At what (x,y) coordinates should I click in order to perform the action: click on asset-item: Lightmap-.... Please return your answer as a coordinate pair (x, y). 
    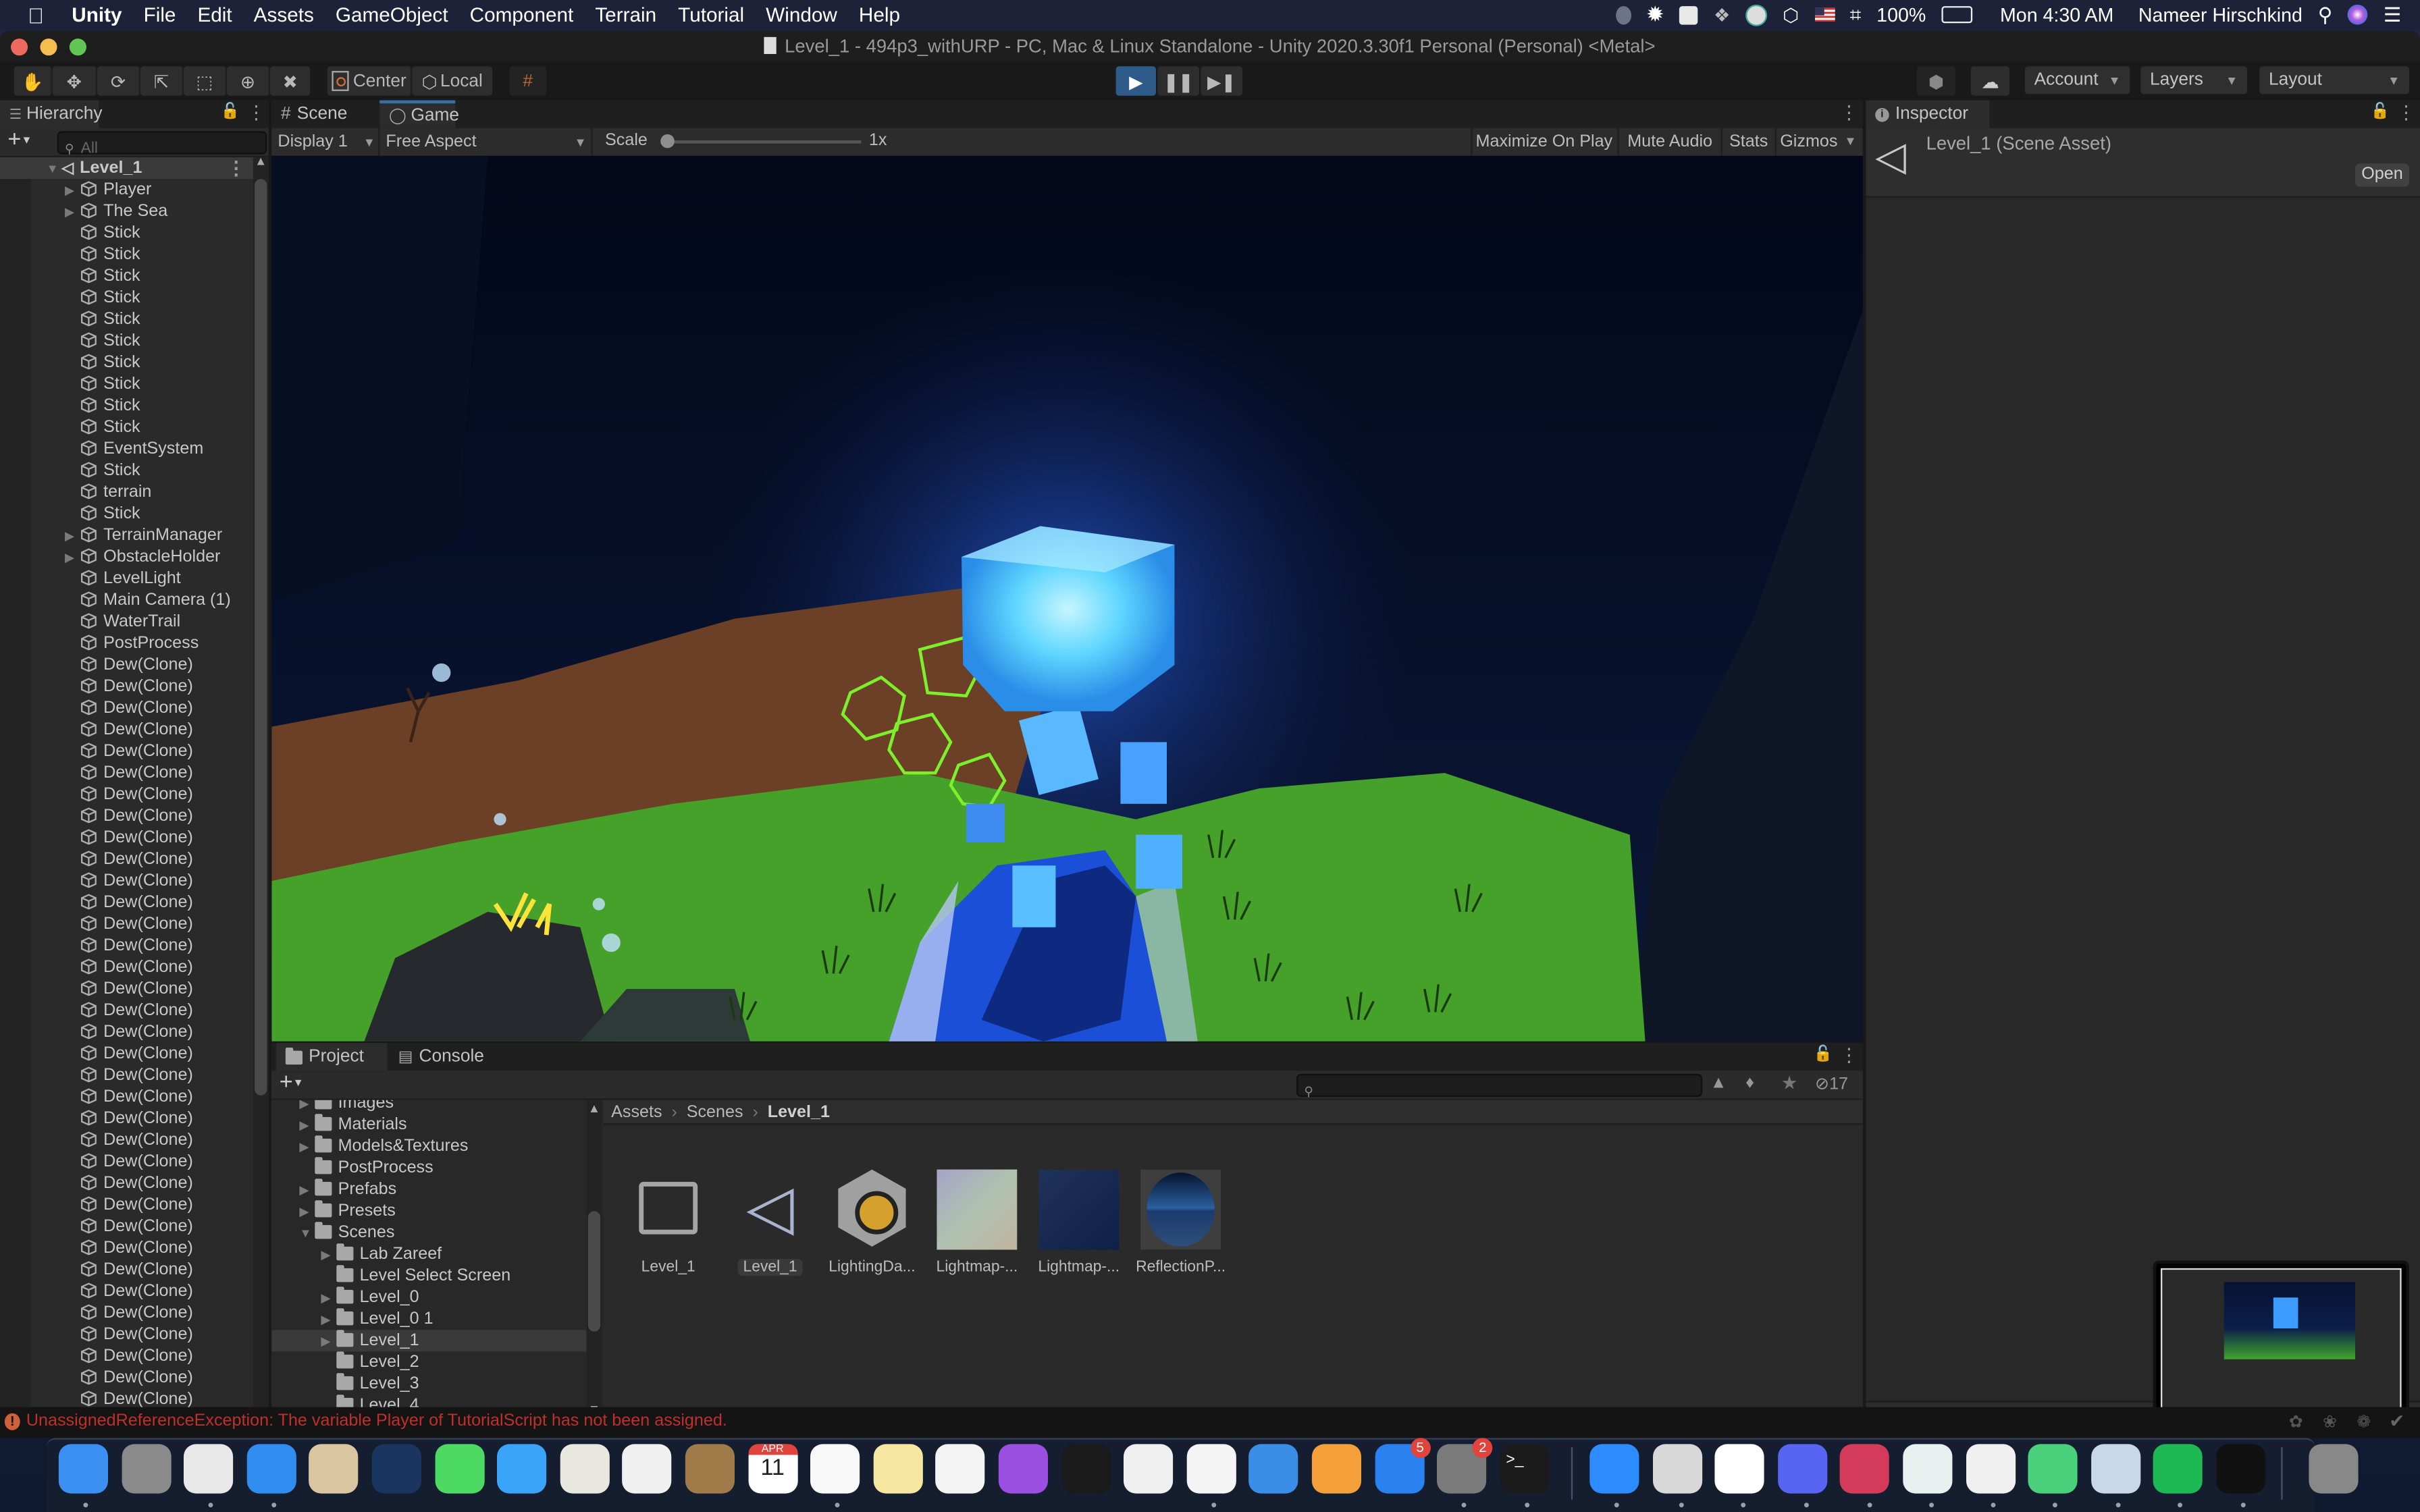
    Looking at the image, I should click on (977, 1222).